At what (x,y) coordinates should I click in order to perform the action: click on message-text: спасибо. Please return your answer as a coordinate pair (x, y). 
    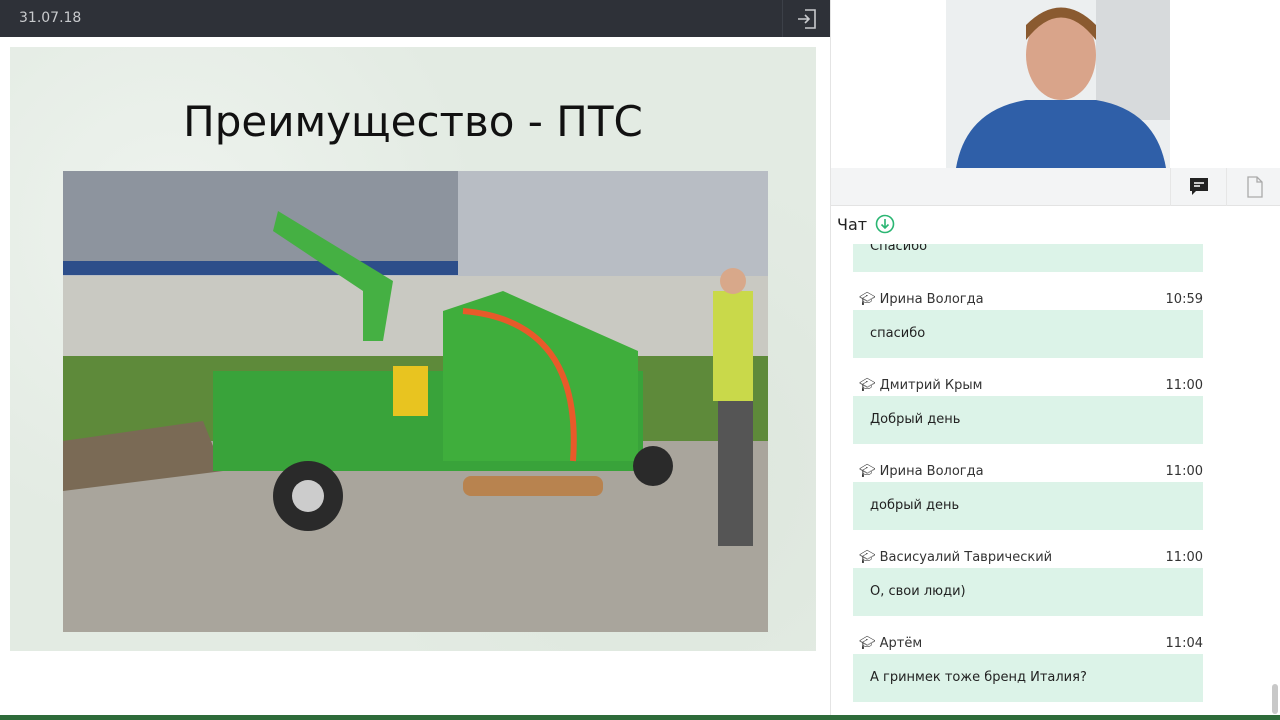
    Looking at the image, I should click on (1028, 334).